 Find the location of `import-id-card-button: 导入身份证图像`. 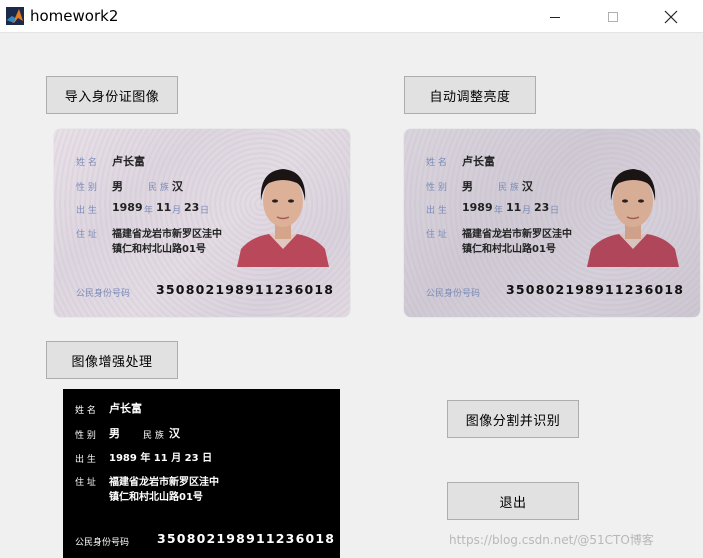

import-id-card-button: 导入身份证图像 is located at coordinates (112, 95).